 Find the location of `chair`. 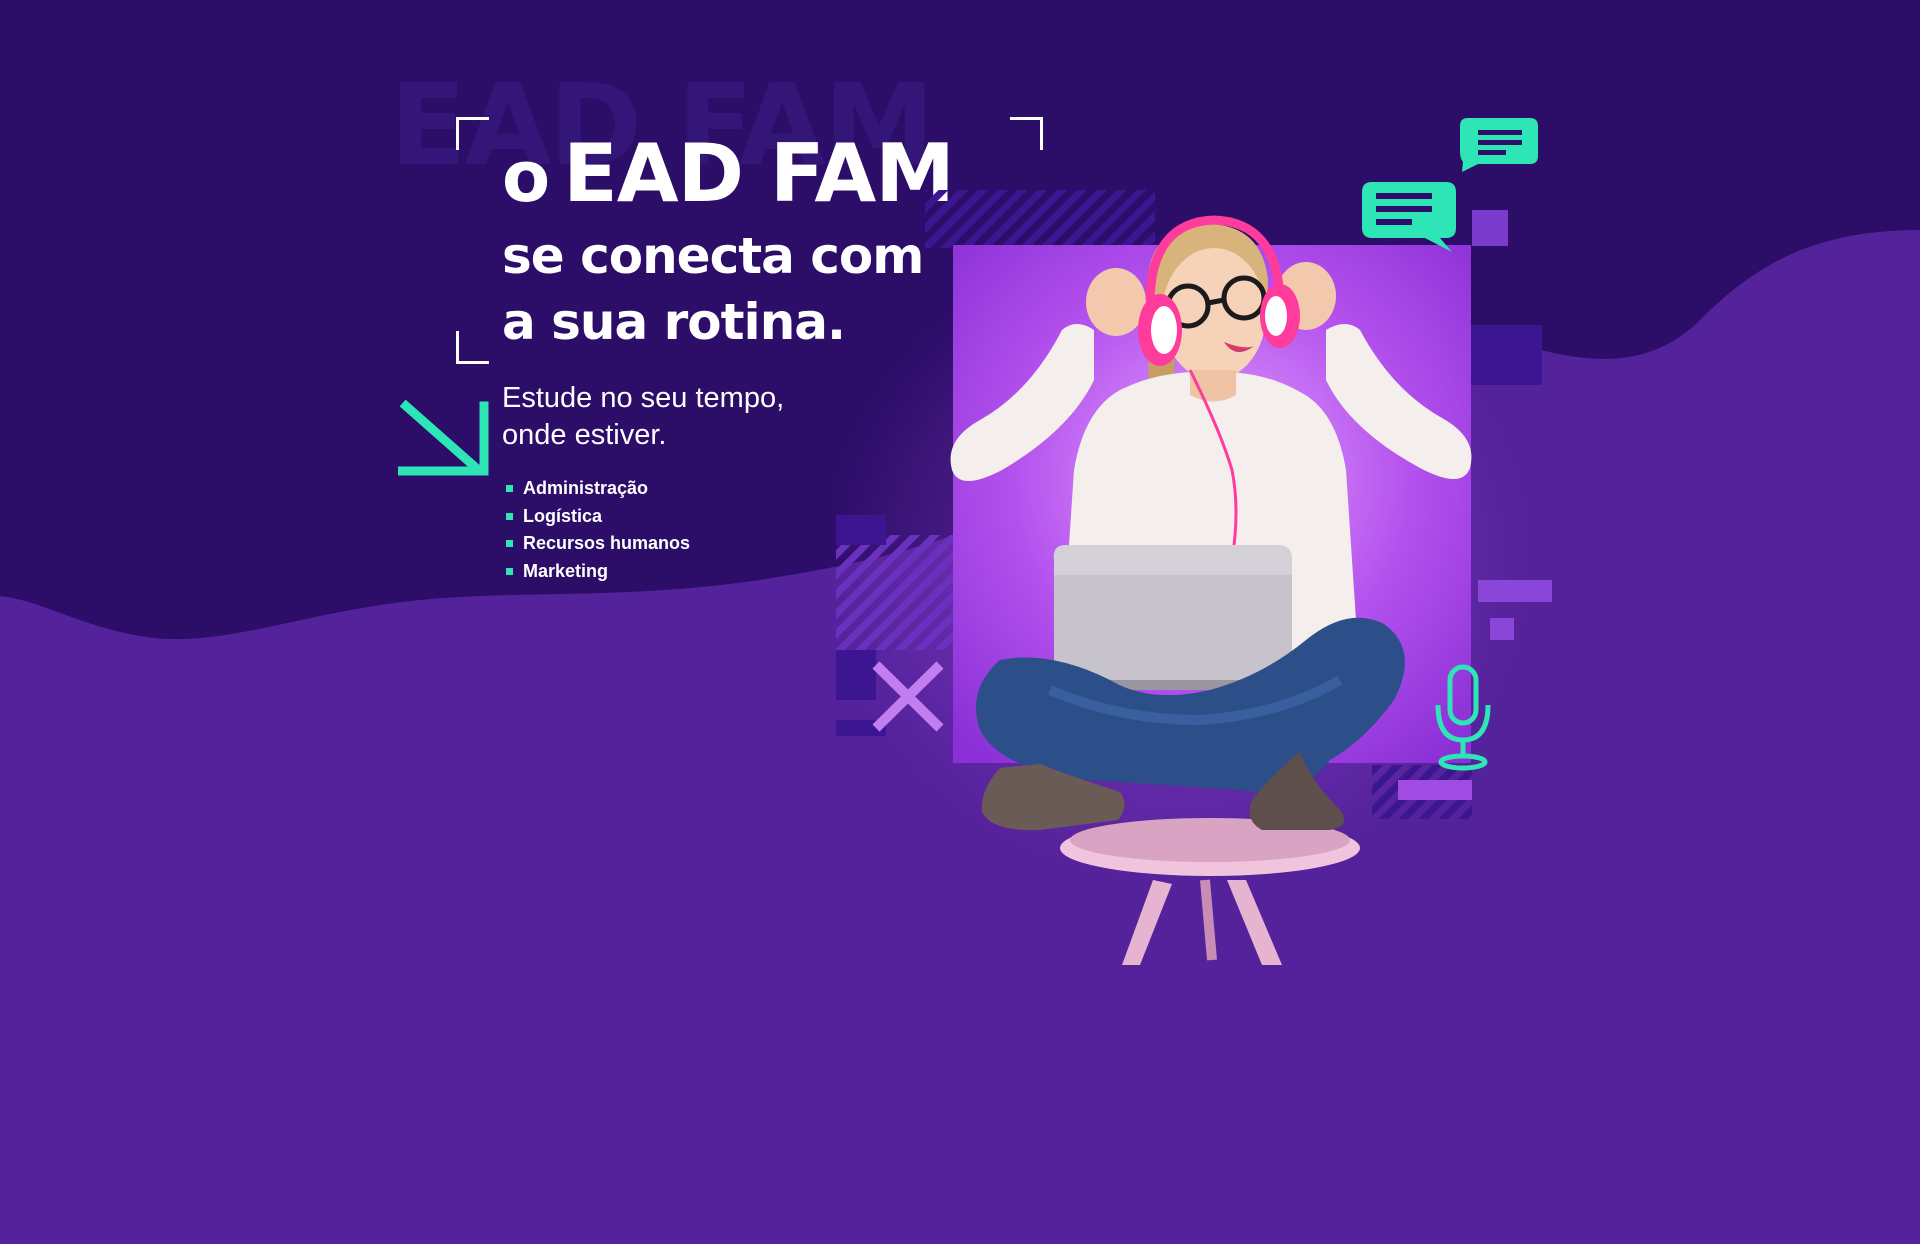

chair is located at coordinates (1210, 891).